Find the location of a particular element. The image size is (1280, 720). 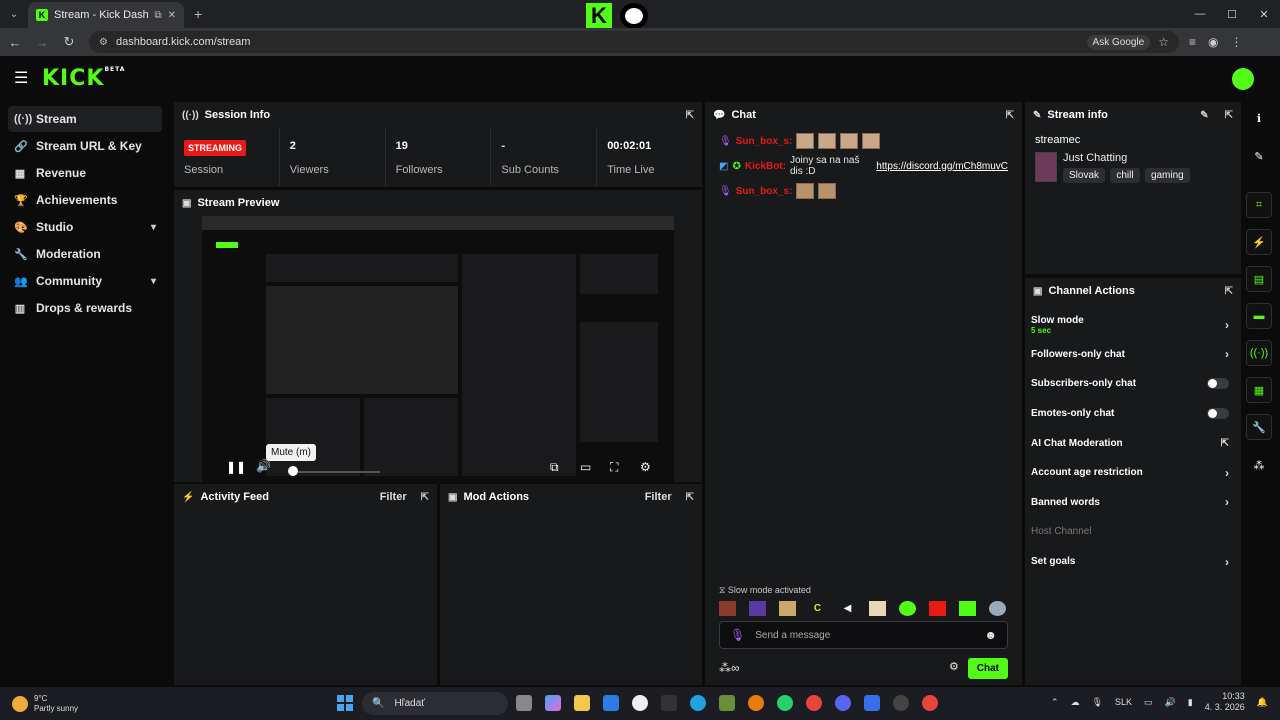

chrome-active-icon is located at coordinates (930, 703).